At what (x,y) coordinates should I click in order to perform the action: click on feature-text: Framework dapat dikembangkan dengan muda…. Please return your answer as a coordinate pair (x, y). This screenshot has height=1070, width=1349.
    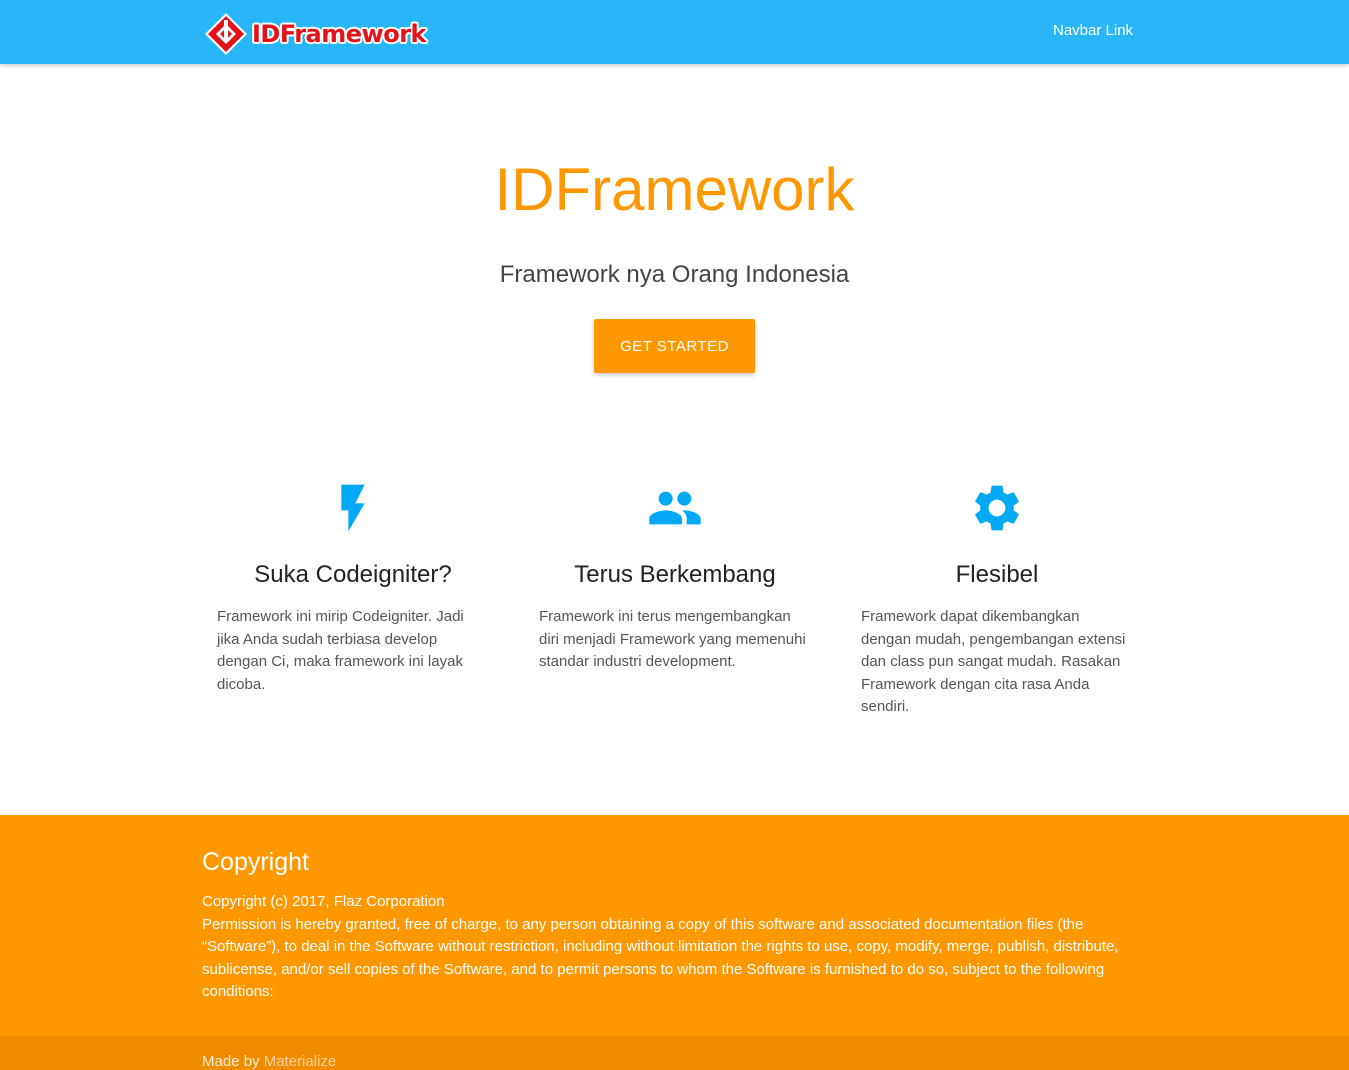
    Looking at the image, I should click on (993, 661).